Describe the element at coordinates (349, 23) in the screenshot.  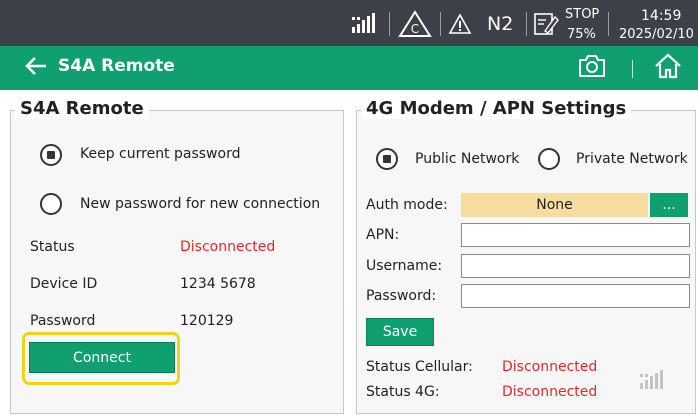
I see `system-status-bar: C N2 STOP 75% 14:59 2025/02/10` at that location.